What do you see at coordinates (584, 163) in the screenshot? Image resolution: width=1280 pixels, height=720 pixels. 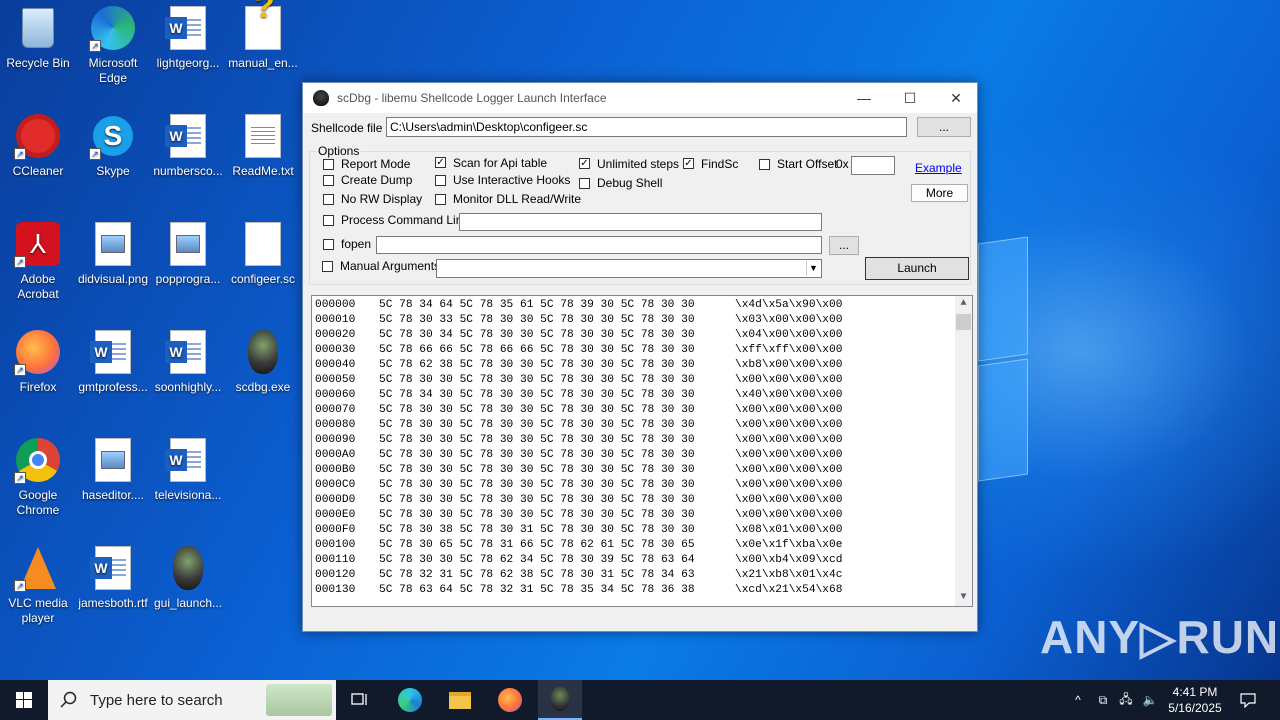 I see `unlimited-steps-checkbox: ✓` at bounding box center [584, 163].